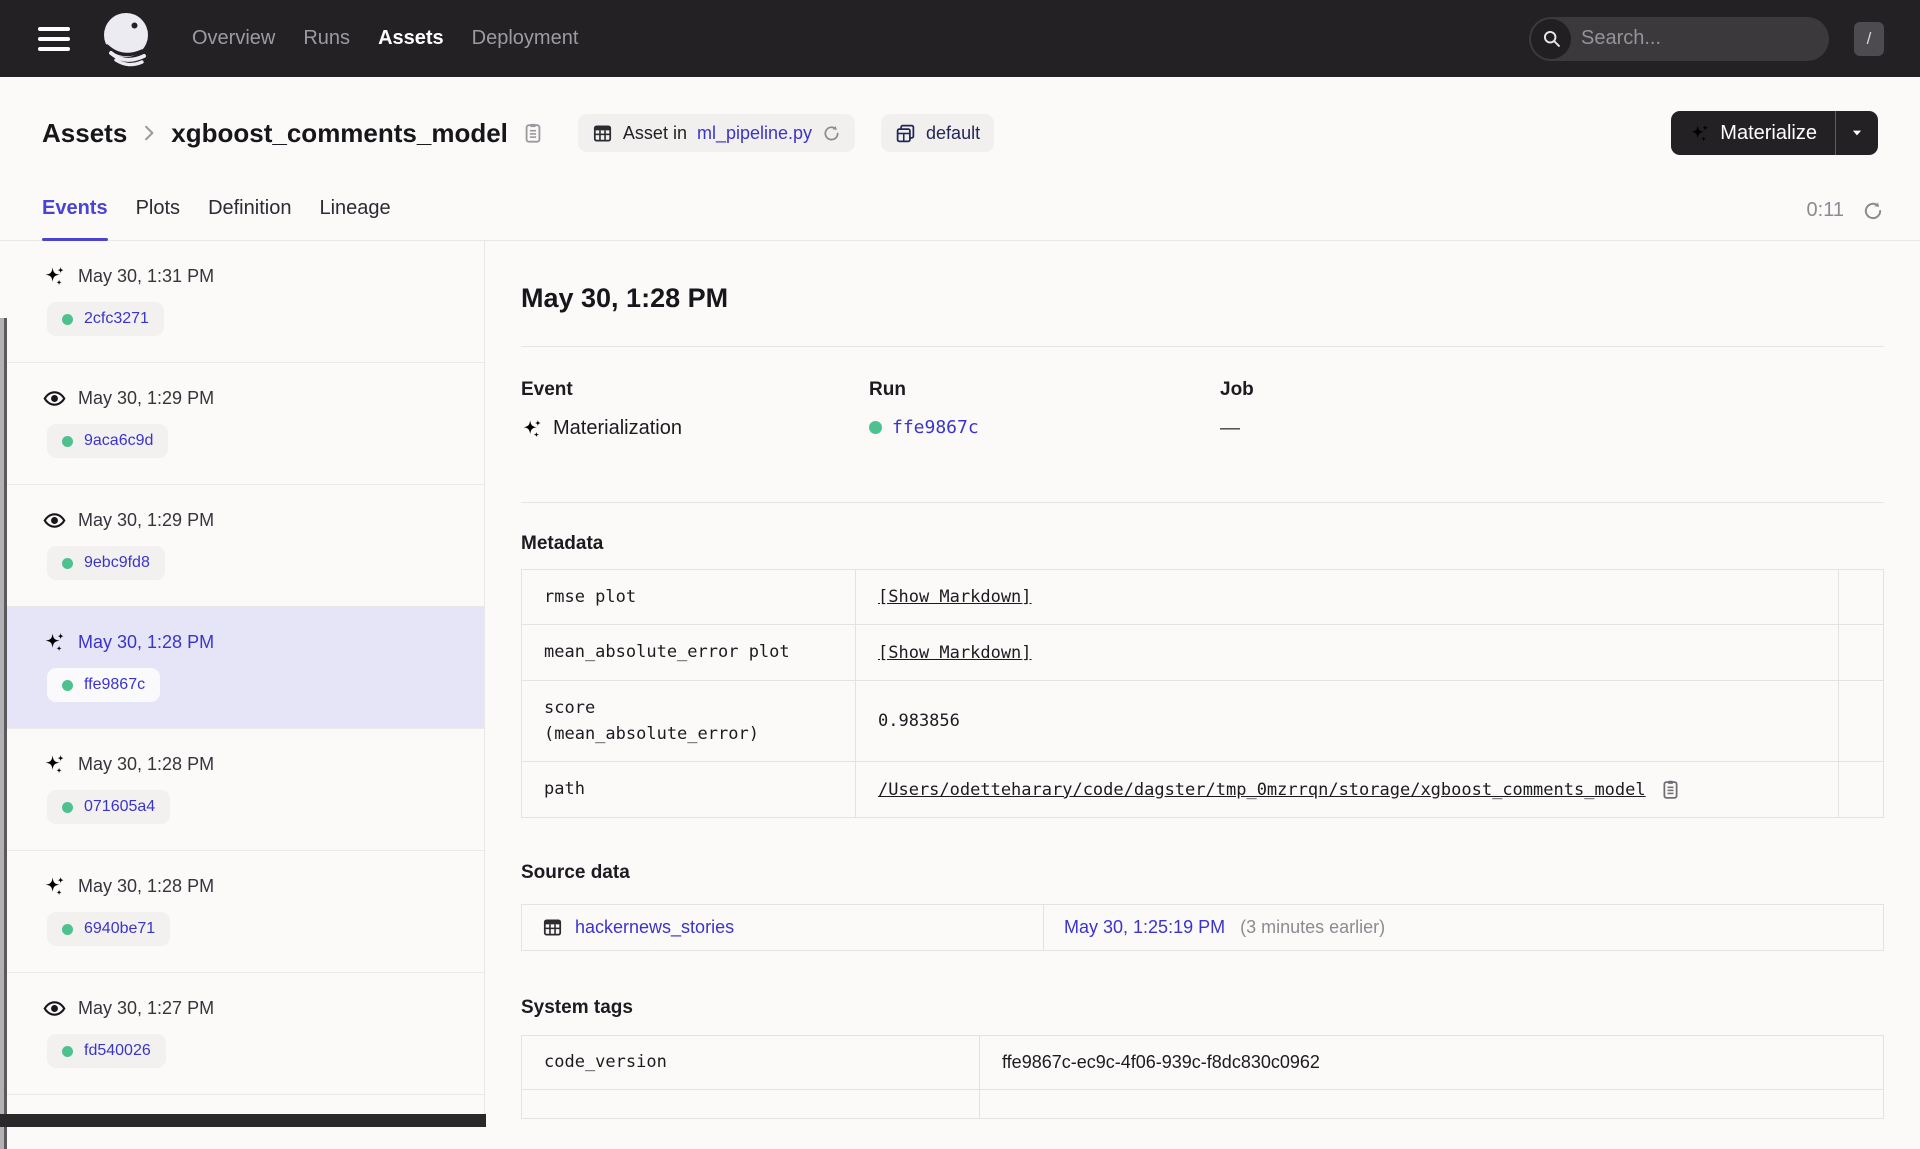 This screenshot has width=1920, height=1149. What do you see at coordinates (127, 39) in the screenshot?
I see `dagster-logo` at bounding box center [127, 39].